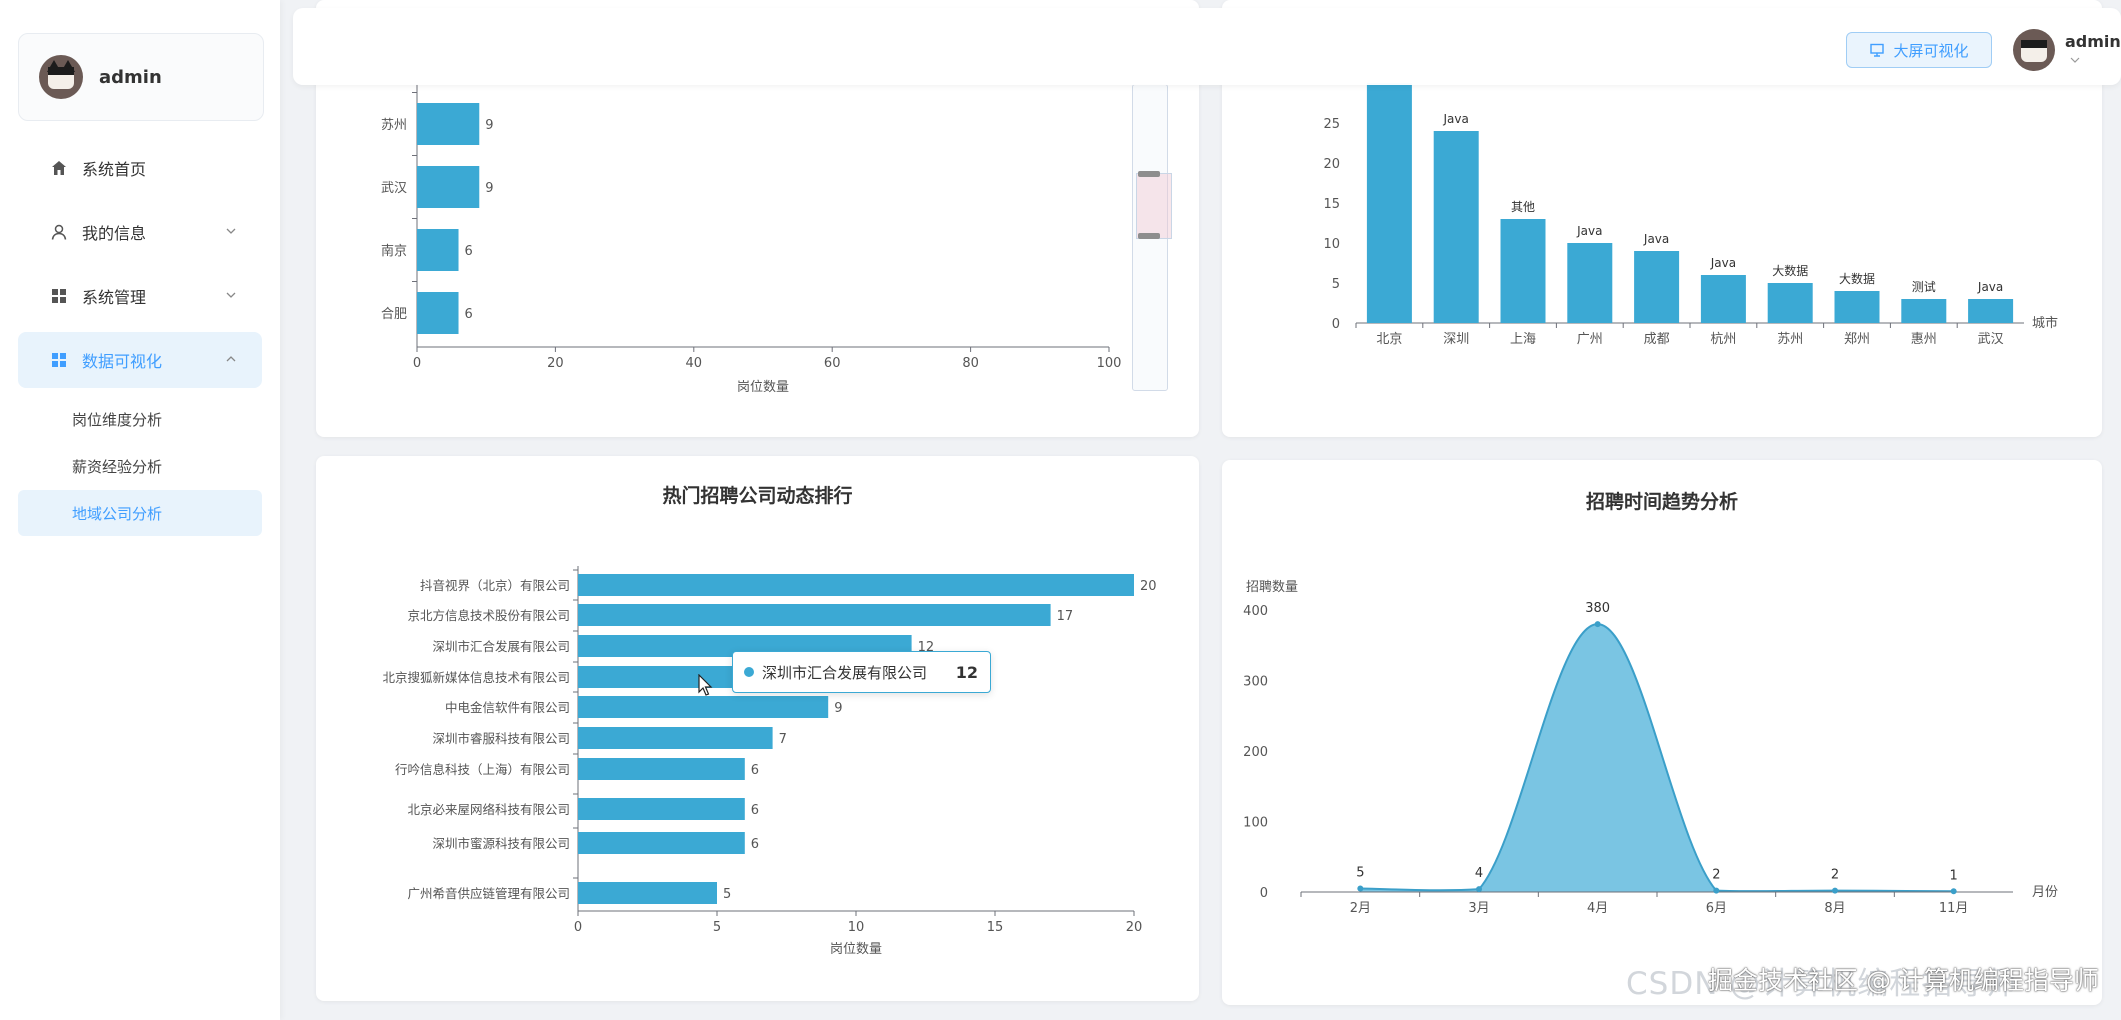 The height and width of the screenshot is (1020, 2121). Describe the element at coordinates (501, 738) in the screenshot. I see `y-tick-label: 深圳市睿服科技有限公司` at that location.